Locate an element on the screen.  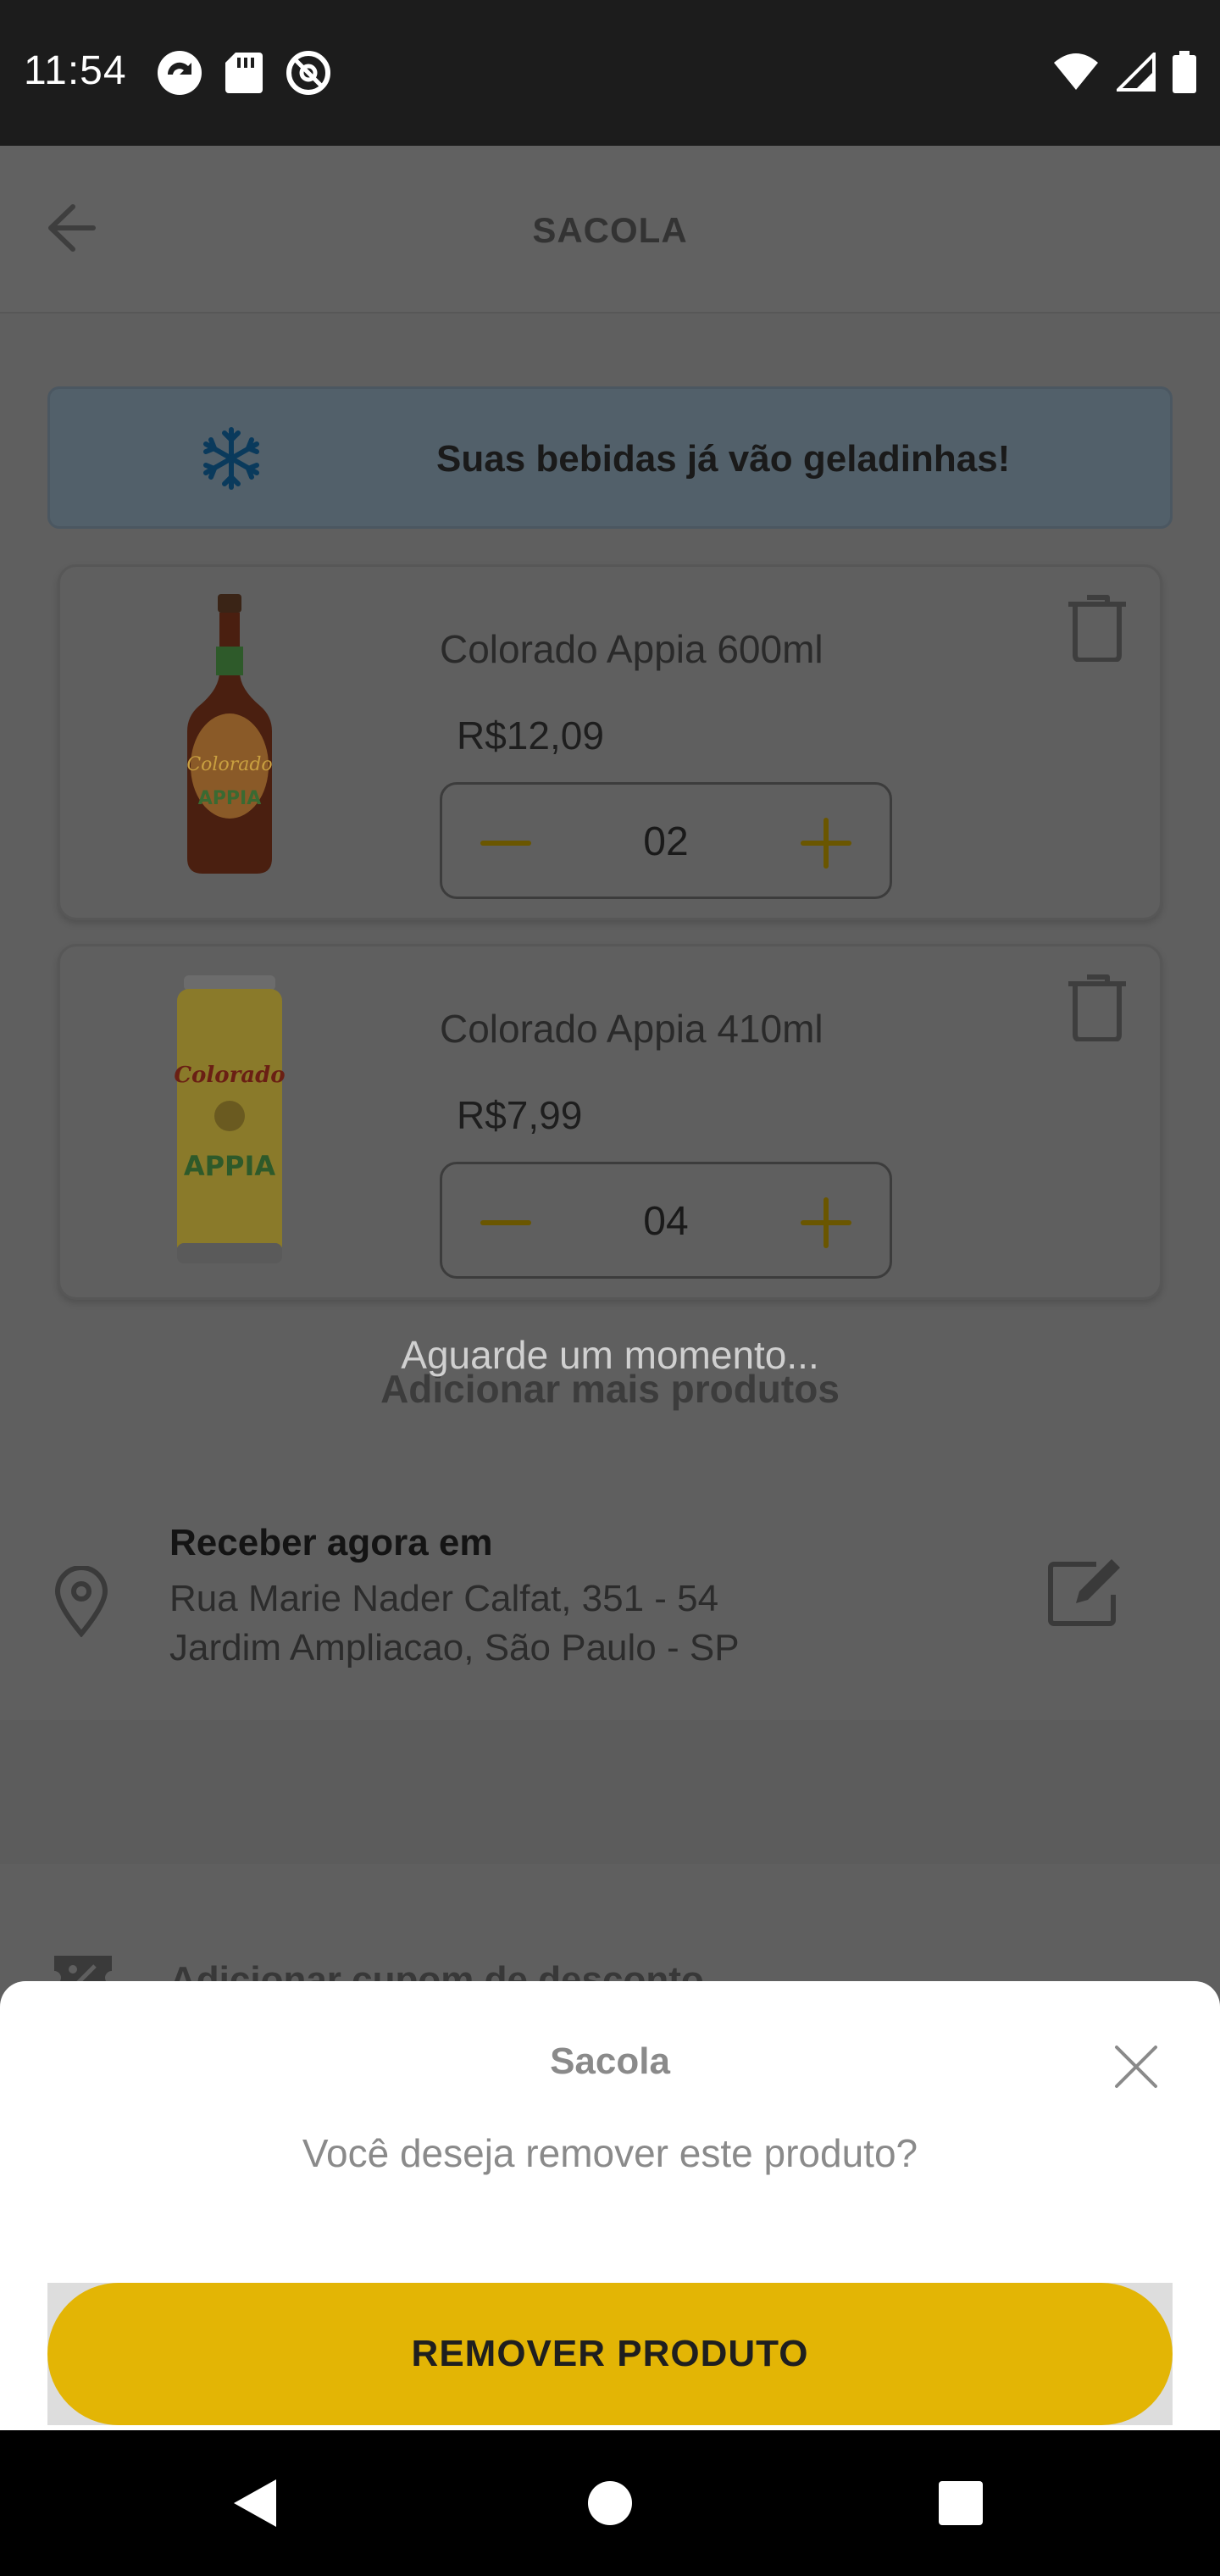
beer-can-image: Colorado APPIA is located at coordinates (230, 1119).